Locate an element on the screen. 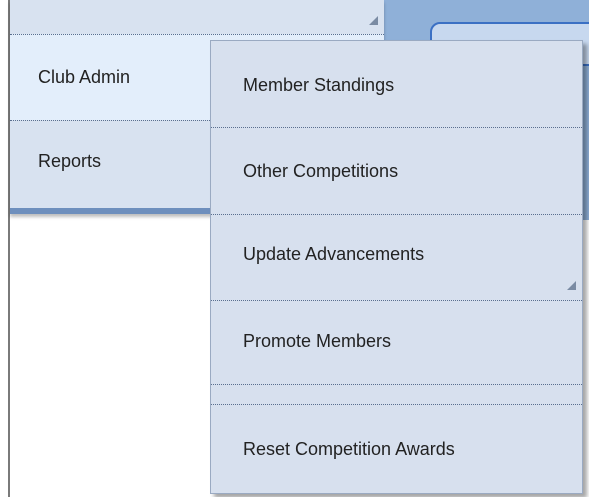 The width and height of the screenshot is (589, 497). submenu-divider is located at coordinates (396, 384).